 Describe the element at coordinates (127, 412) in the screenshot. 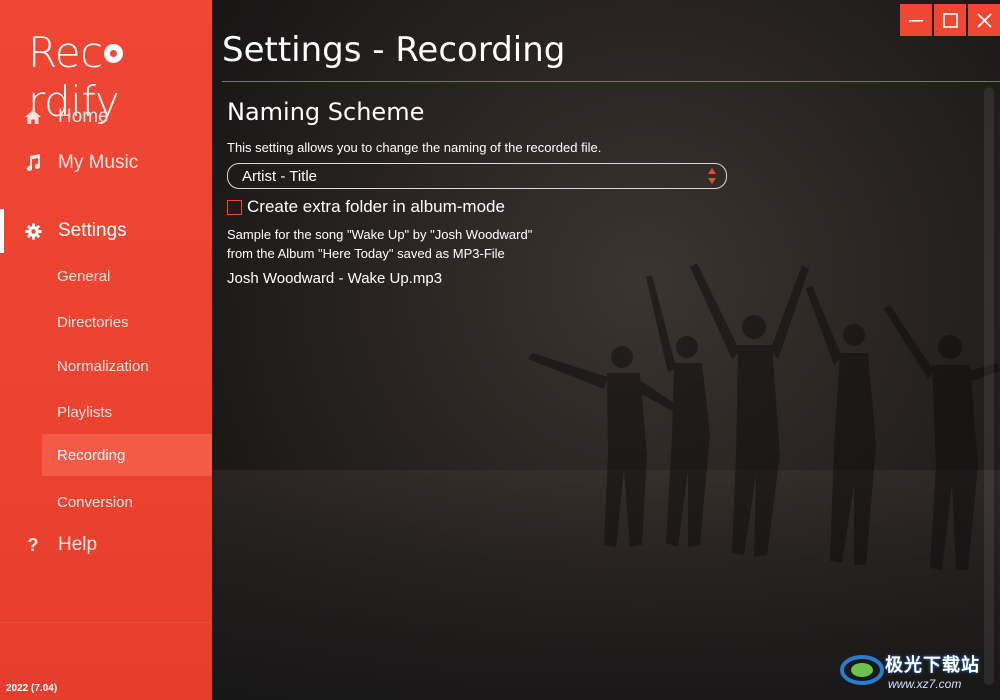

I see `settings-subitem-playlists: Playlists` at that location.